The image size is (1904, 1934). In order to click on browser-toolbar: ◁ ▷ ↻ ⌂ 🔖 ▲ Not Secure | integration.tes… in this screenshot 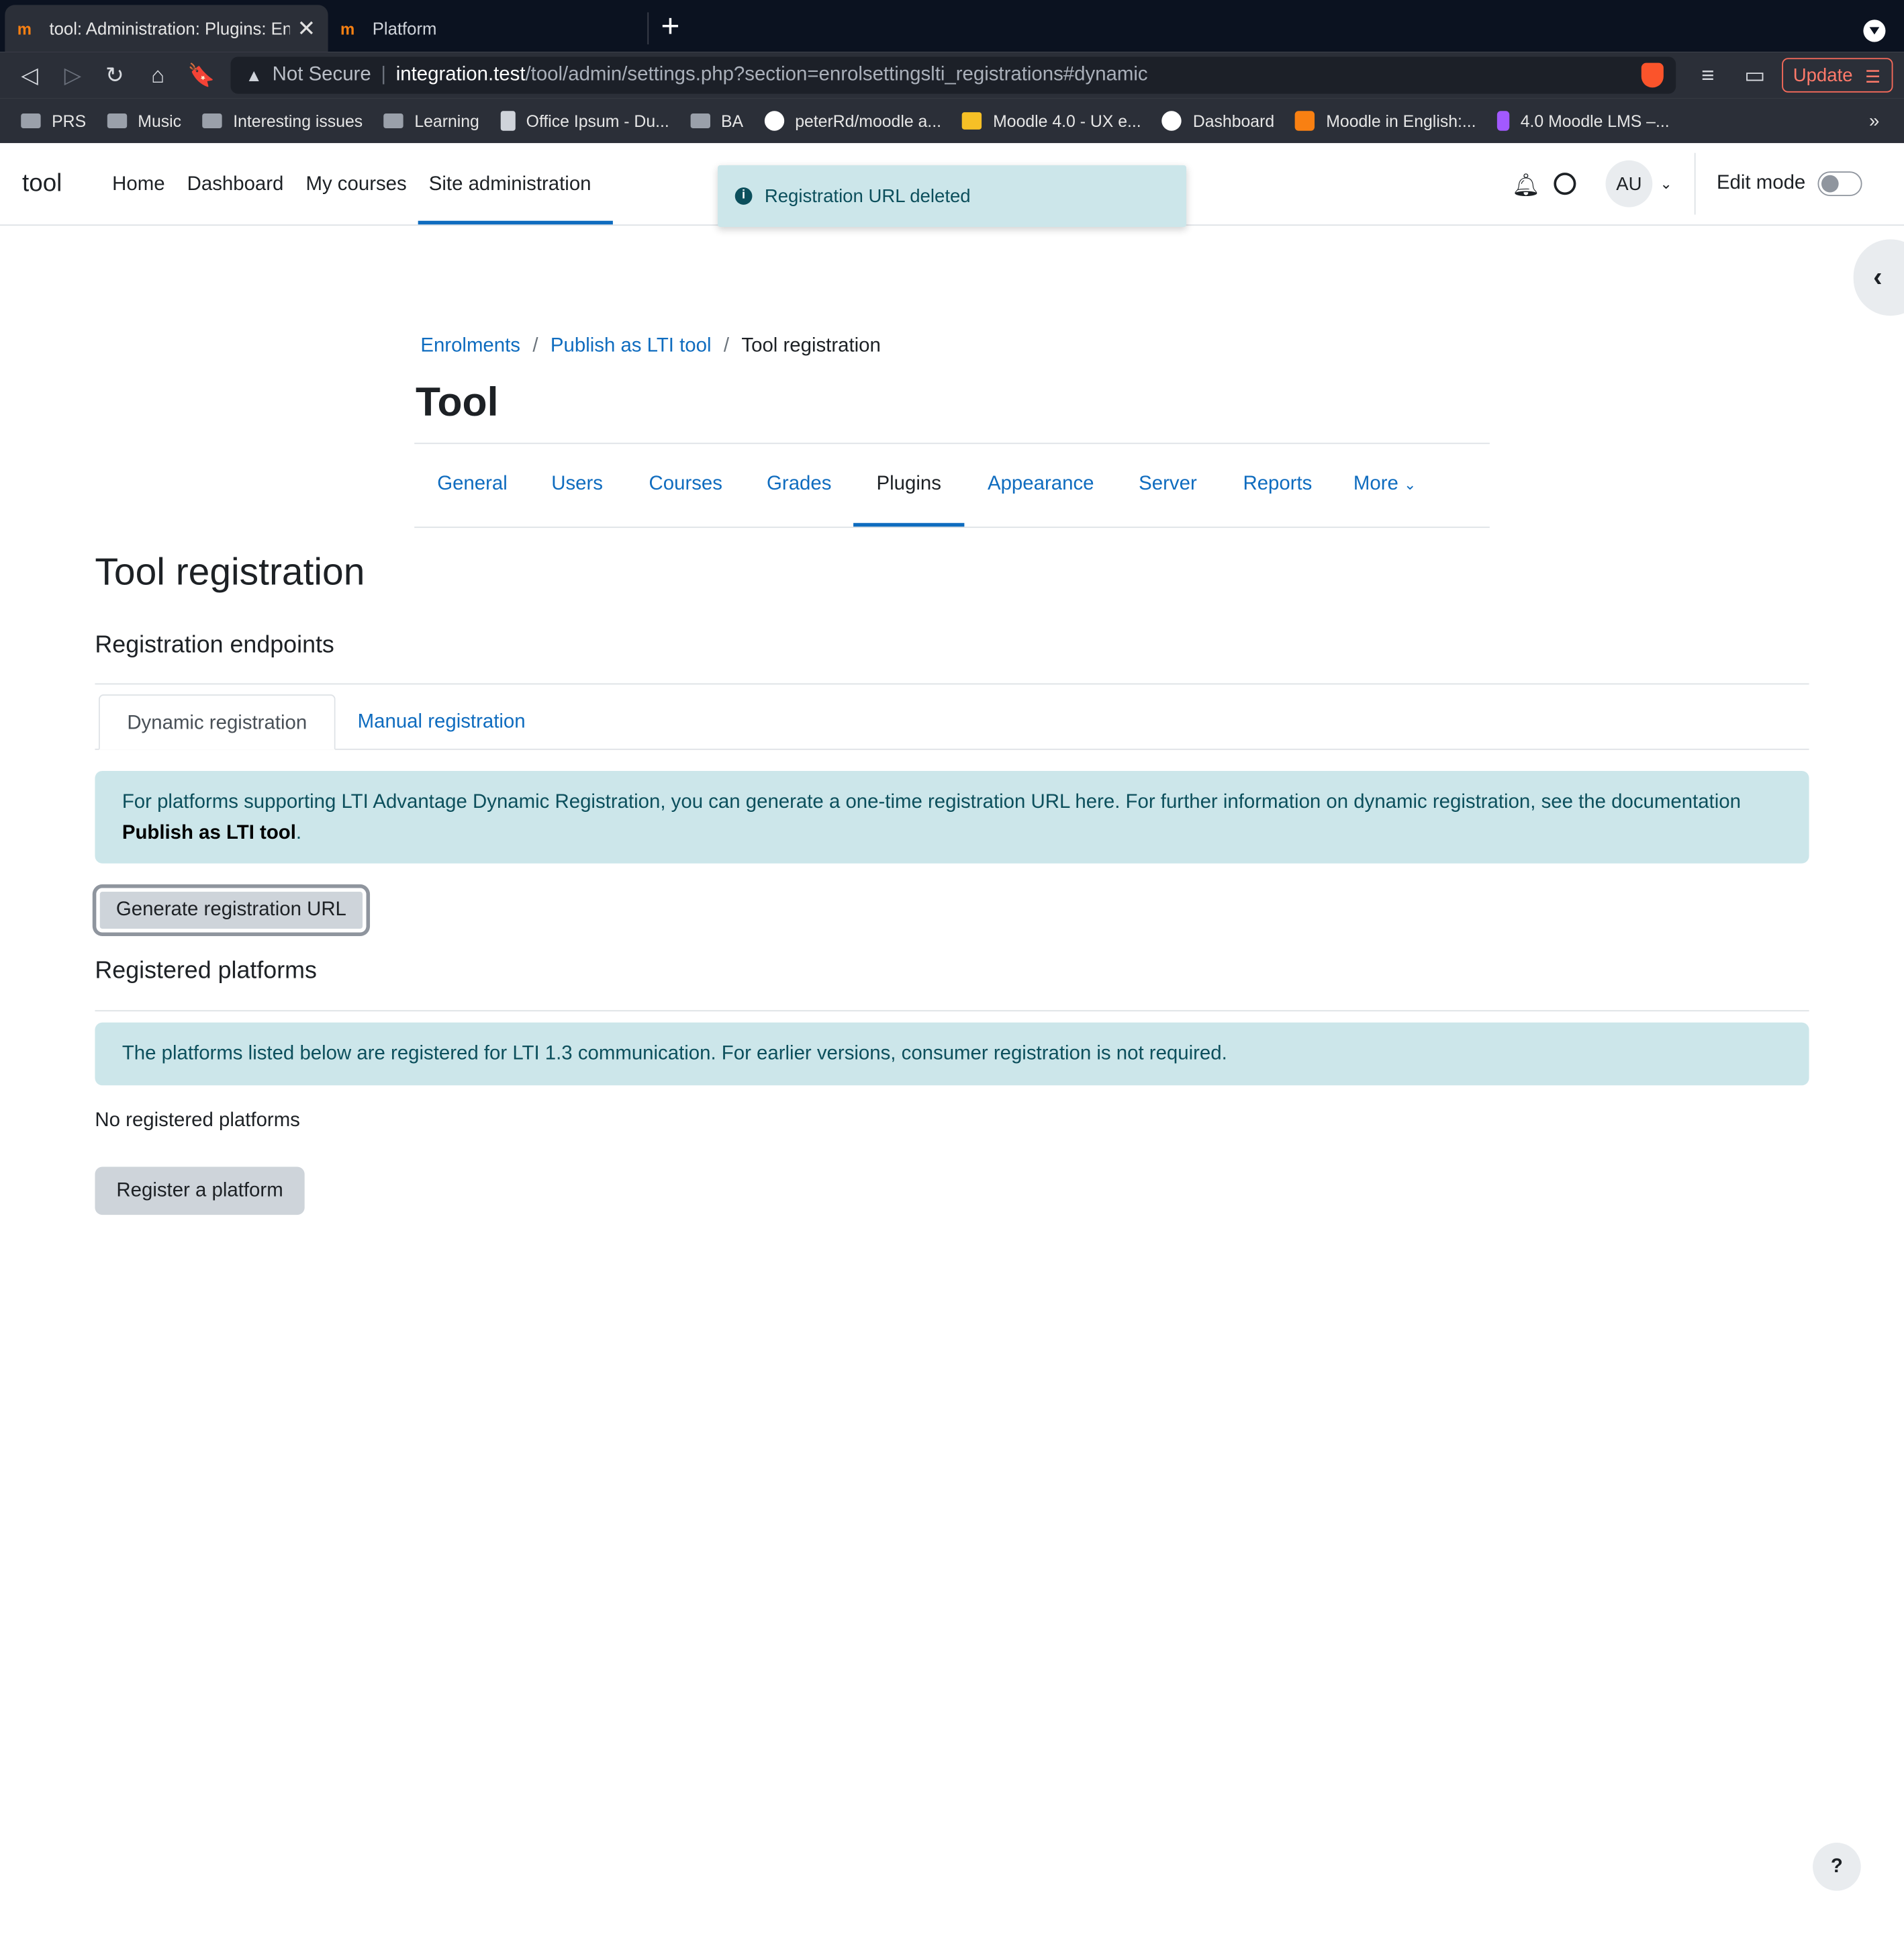, I will do `click(952, 75)`.